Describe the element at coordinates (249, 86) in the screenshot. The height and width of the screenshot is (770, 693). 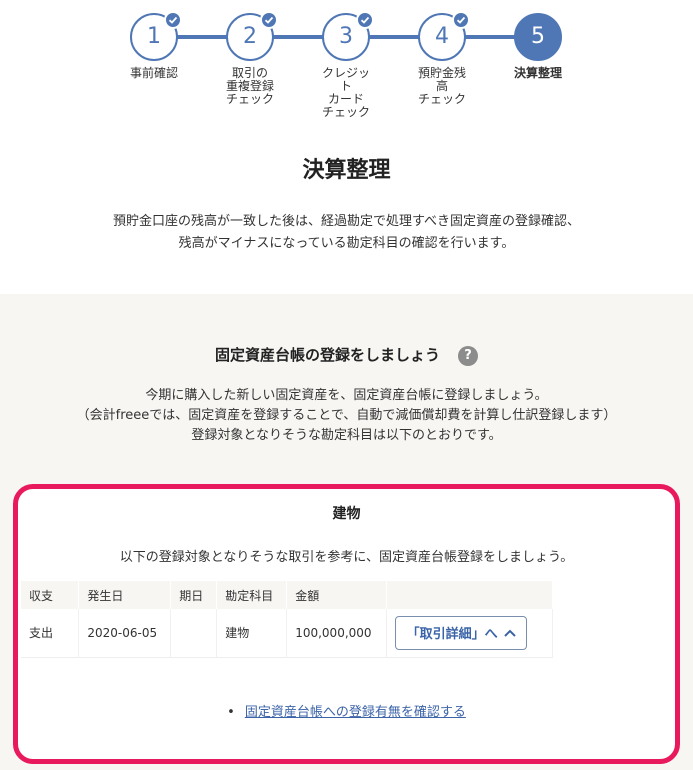
I see `step-label: 取引の 重複登録 チェック` at that location.